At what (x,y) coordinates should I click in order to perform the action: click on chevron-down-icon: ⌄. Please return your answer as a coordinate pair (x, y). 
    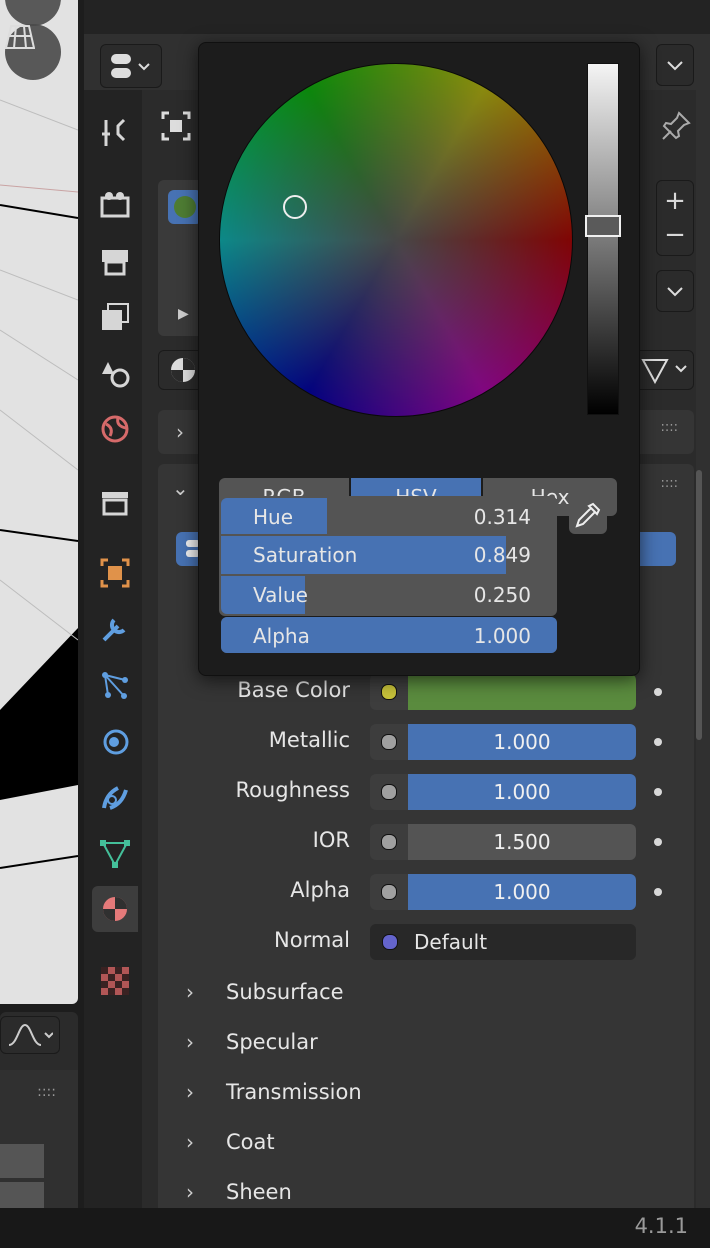
    Looking at the image, I should click on (180, 488).